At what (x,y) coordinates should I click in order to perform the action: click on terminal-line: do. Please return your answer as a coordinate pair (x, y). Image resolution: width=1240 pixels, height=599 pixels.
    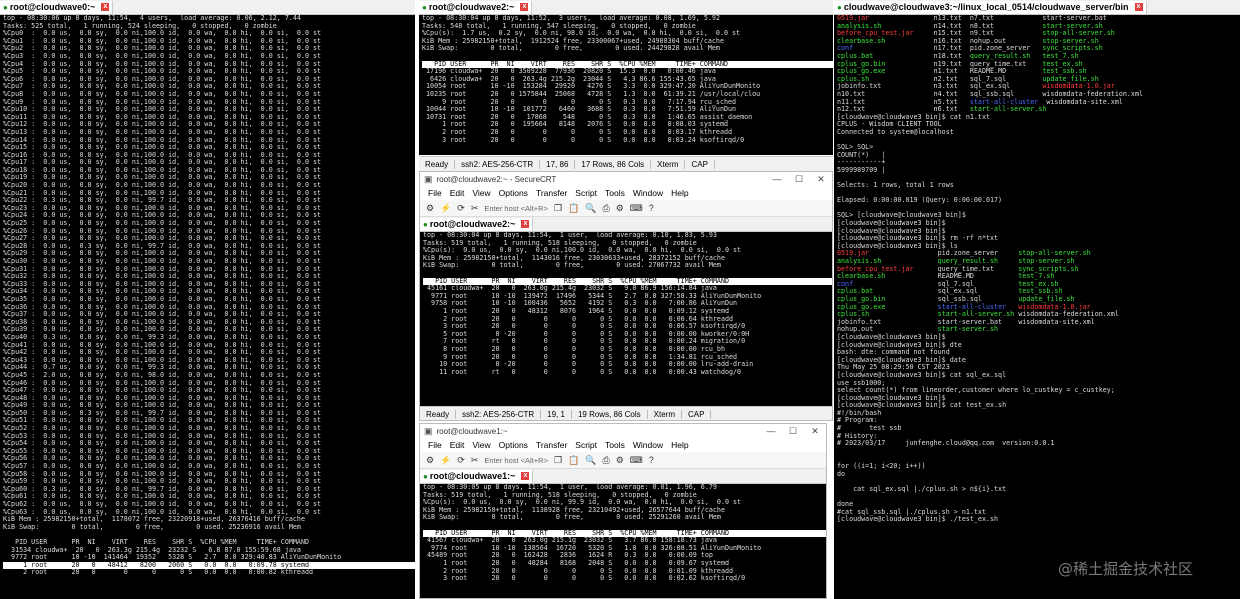
    Looking at the image, I should click on (1038, 474).